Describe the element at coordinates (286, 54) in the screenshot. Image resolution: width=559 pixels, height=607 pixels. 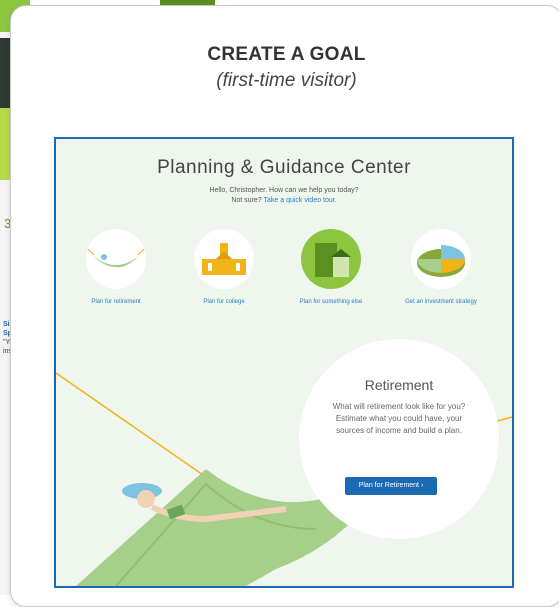
I see `card-title: CREATE A GOAL` at that location.